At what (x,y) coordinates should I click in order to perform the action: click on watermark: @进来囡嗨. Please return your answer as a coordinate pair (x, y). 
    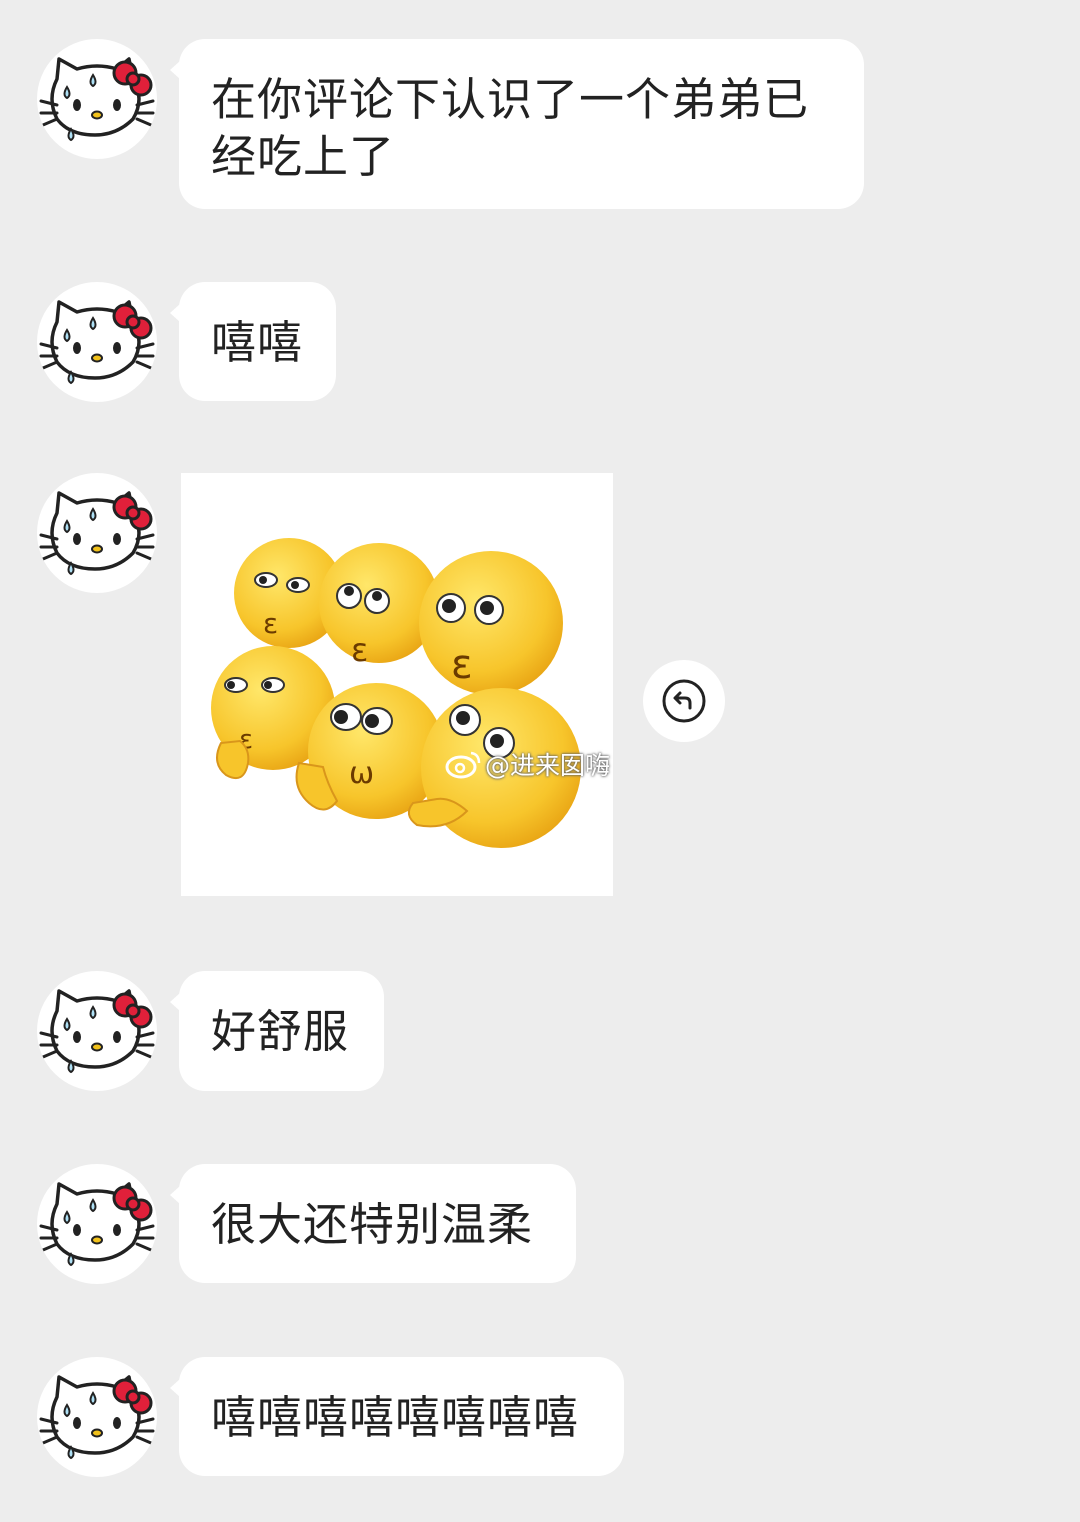
    Looking at the image, I should click on (527, 764).